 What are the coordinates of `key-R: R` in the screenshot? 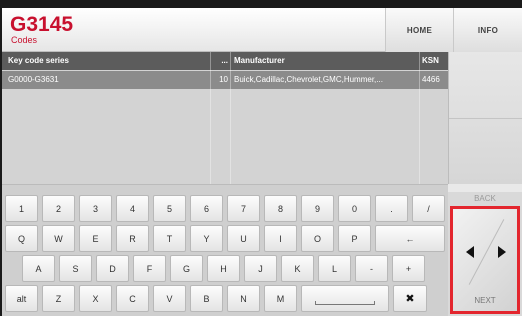 It's located at (132, 238).